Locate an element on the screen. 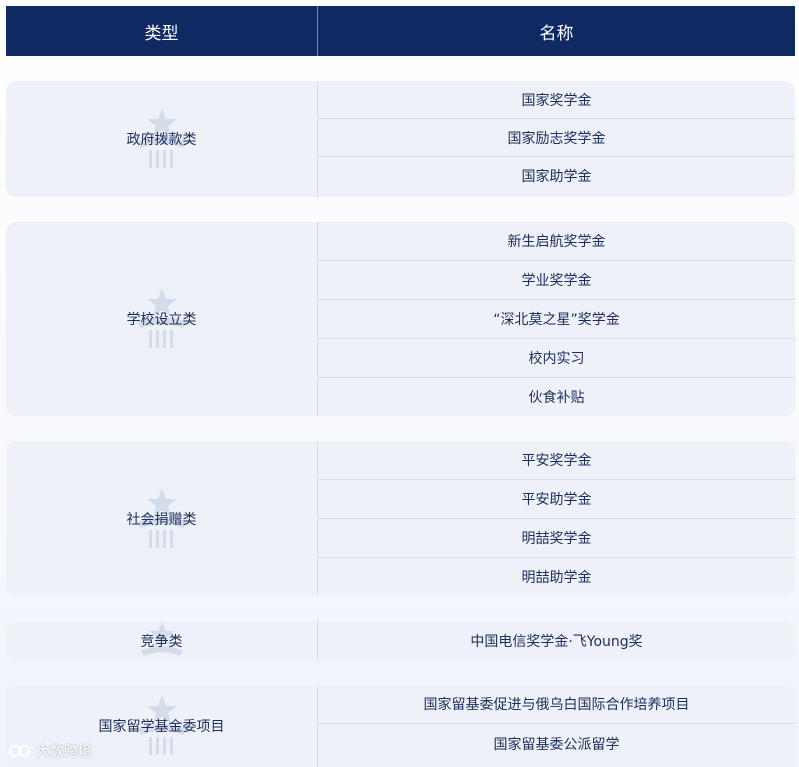 This screenshot has height=767, width=799. watermark: 大数跨境 is located at coordinates (50, 751).